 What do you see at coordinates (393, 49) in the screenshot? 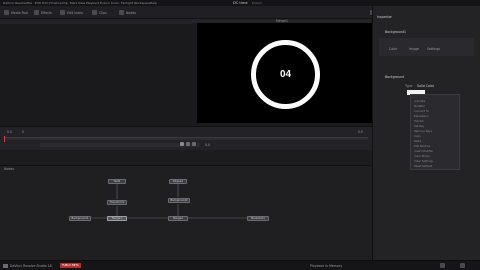
I see `tab-color: Color` at bounding box center [393, 49].